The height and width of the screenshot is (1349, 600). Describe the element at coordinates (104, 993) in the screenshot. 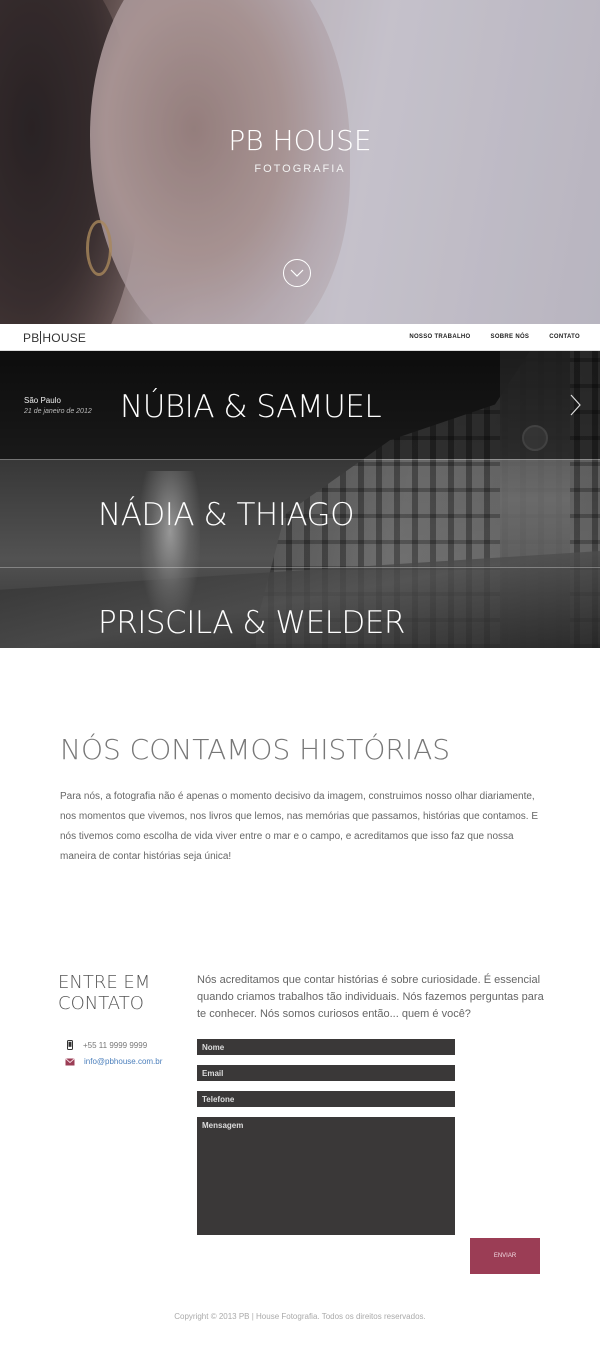

I see `contact-heading: ENTRE EM CONTATO` at that location.